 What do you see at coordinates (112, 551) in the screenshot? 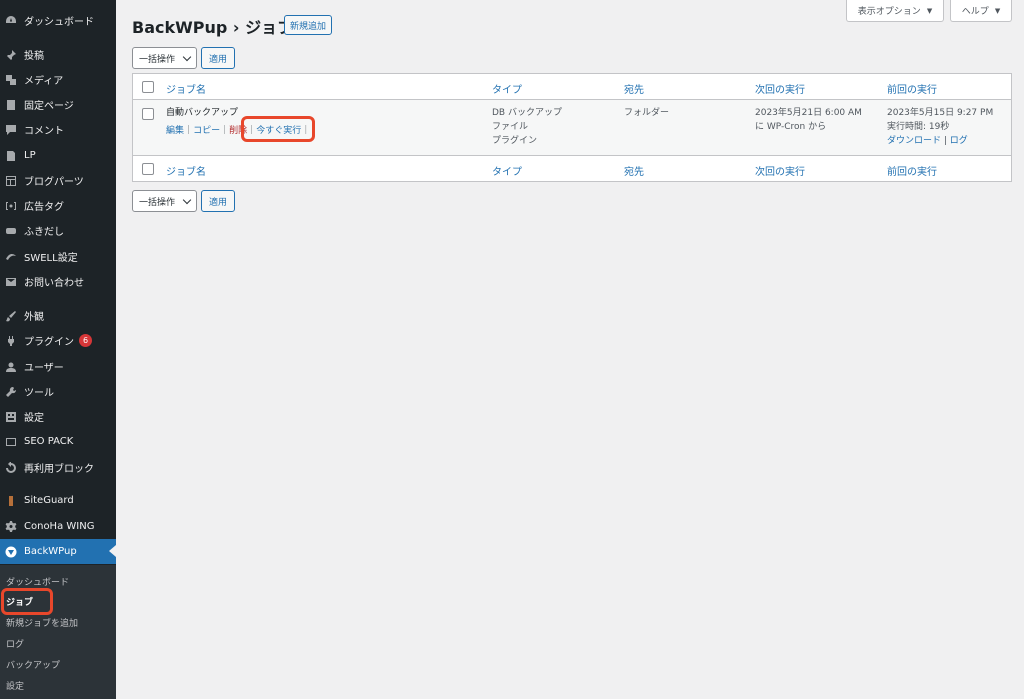
I see `active-menu-arrow` at bounding box center [112, 551].